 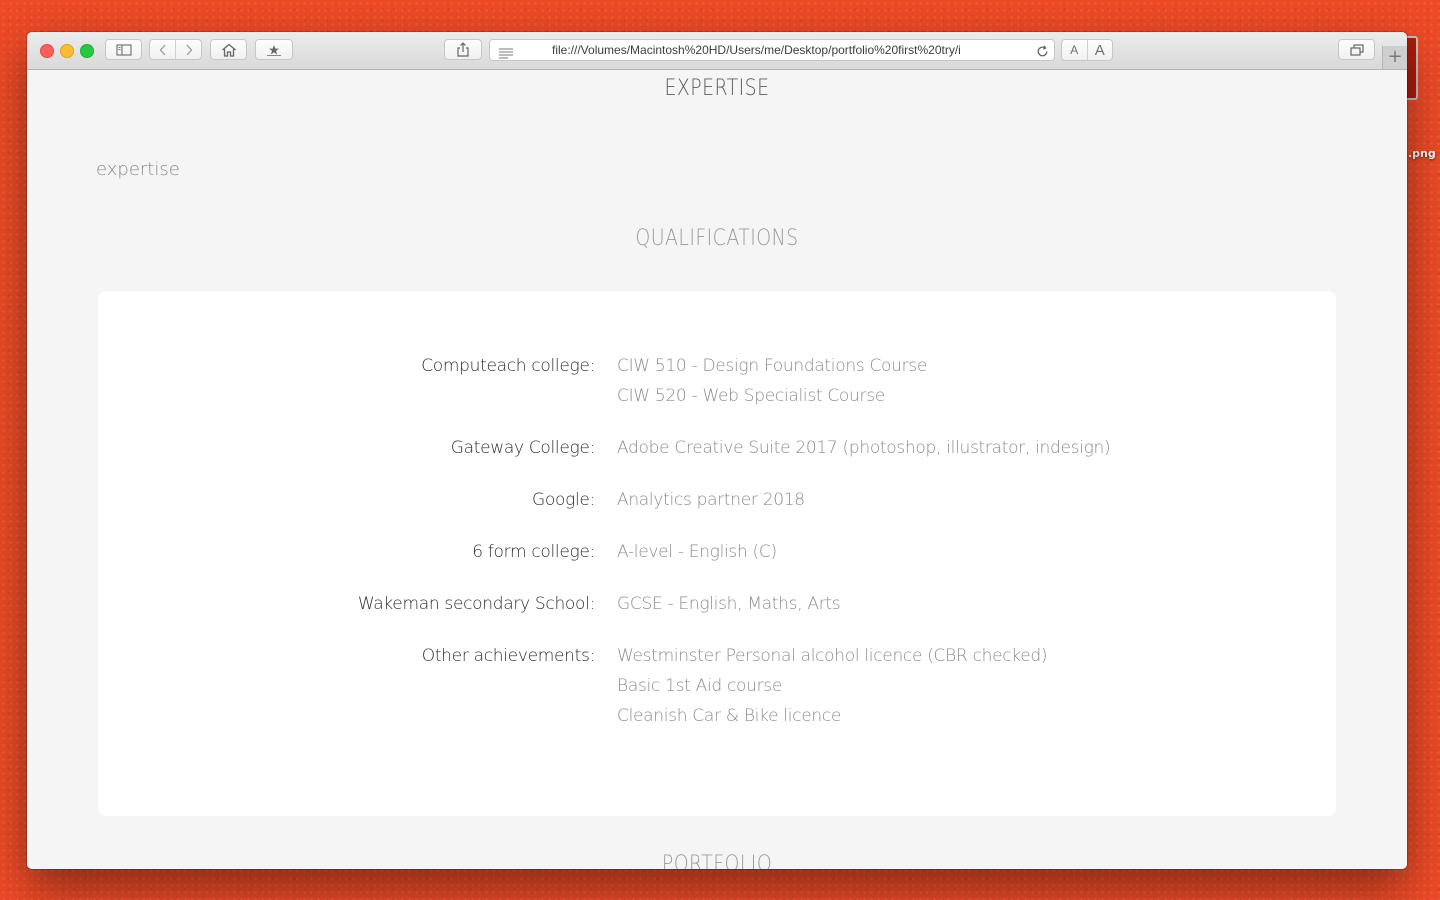 I want to click on tab-overview-button, so click(x=1356, y=49).